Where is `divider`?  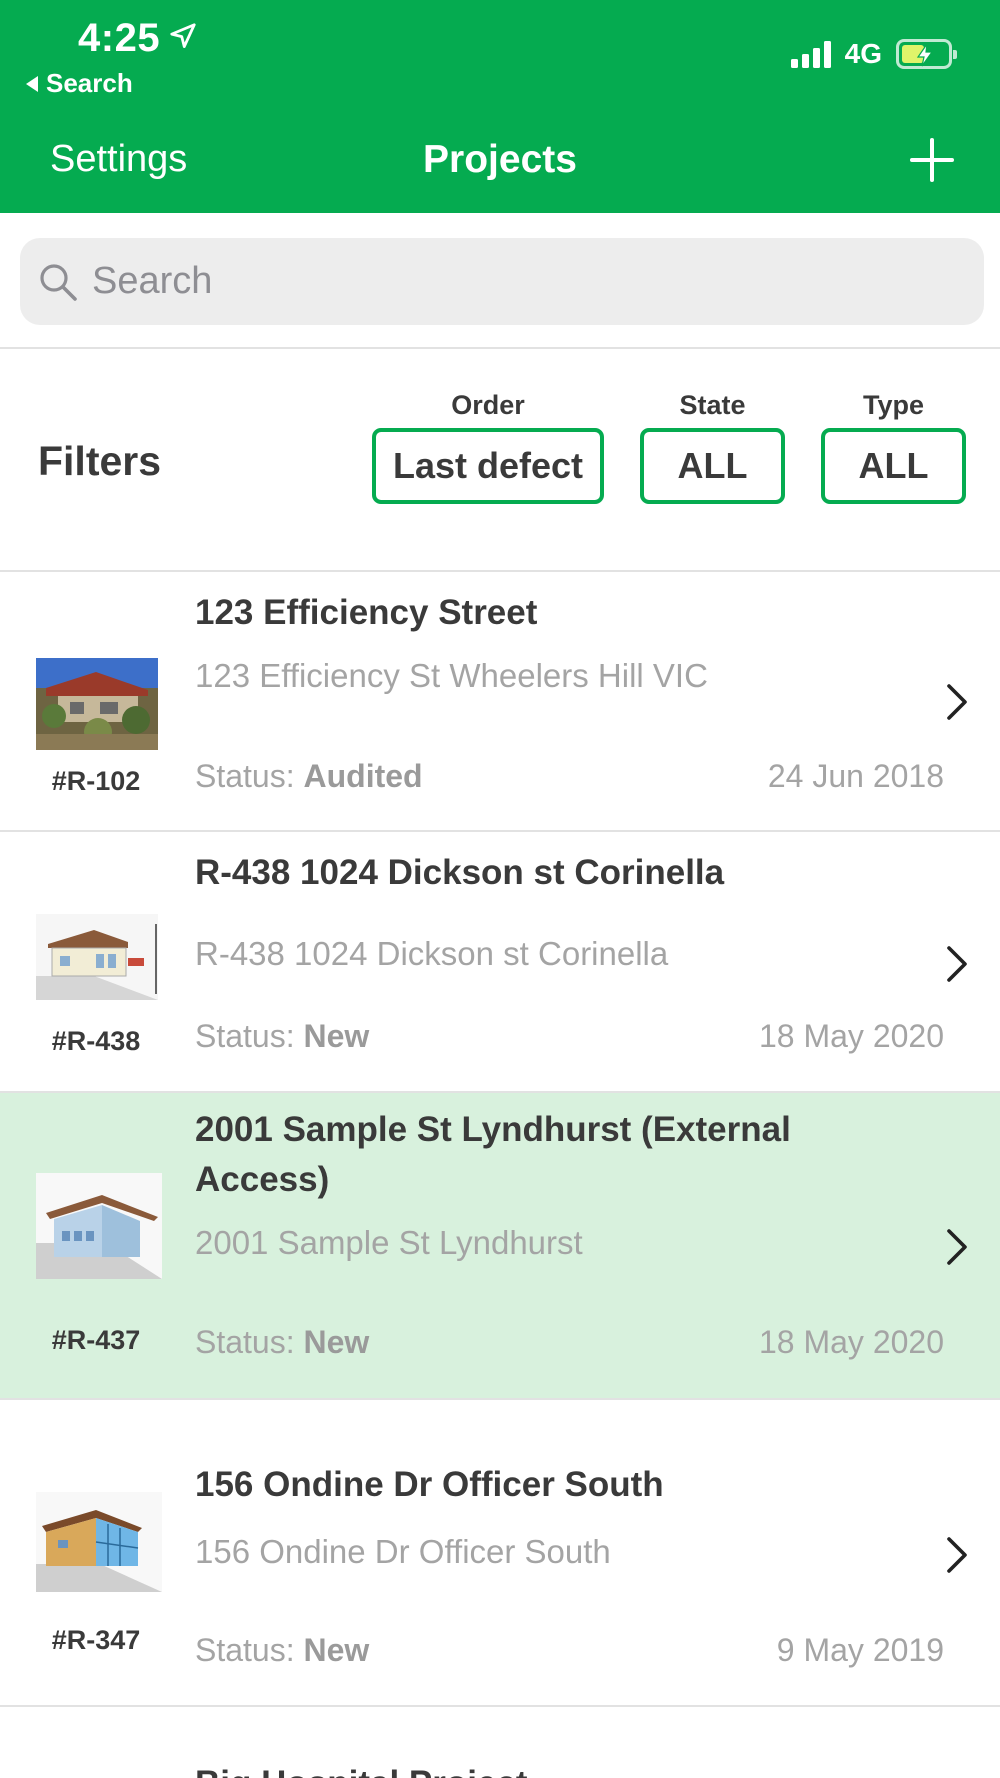
divider is located at coordinates (500, 348).